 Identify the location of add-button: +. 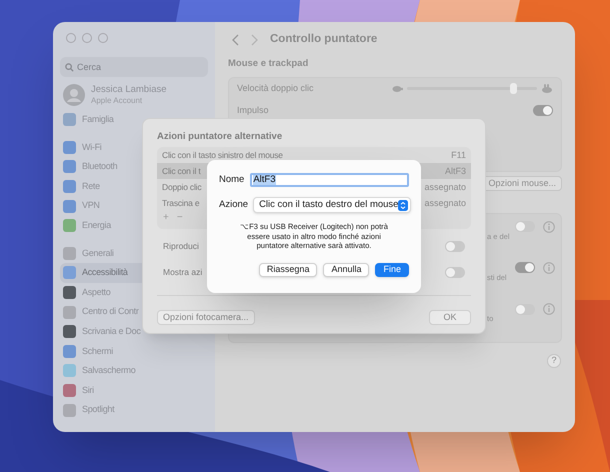
(166, 218).